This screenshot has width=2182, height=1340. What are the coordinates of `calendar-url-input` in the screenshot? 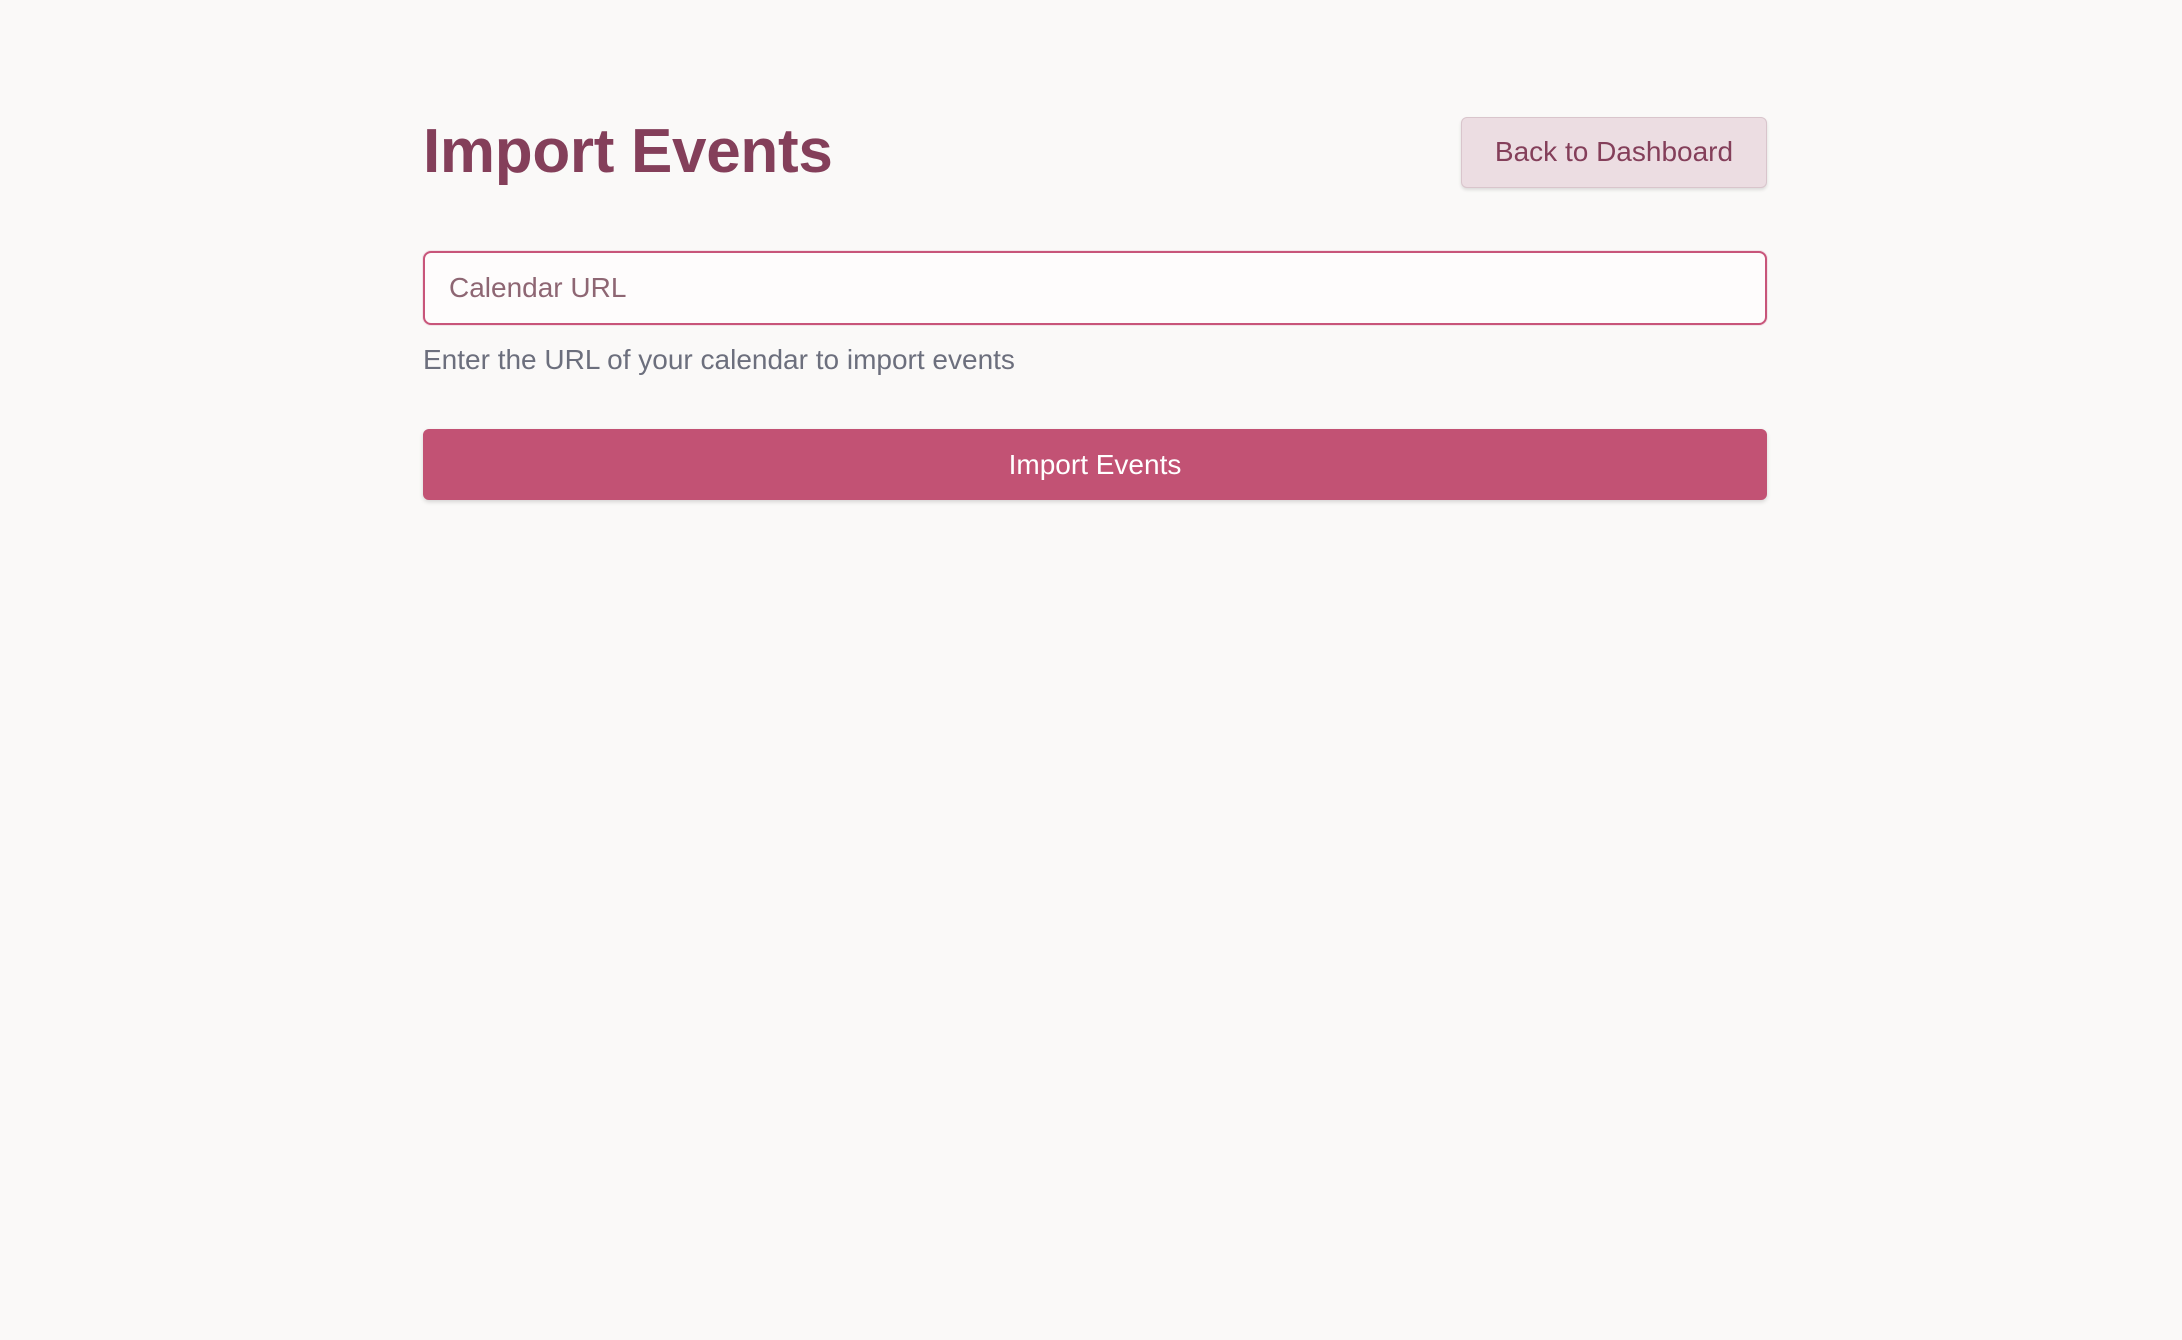 It's located at (1095, 288).